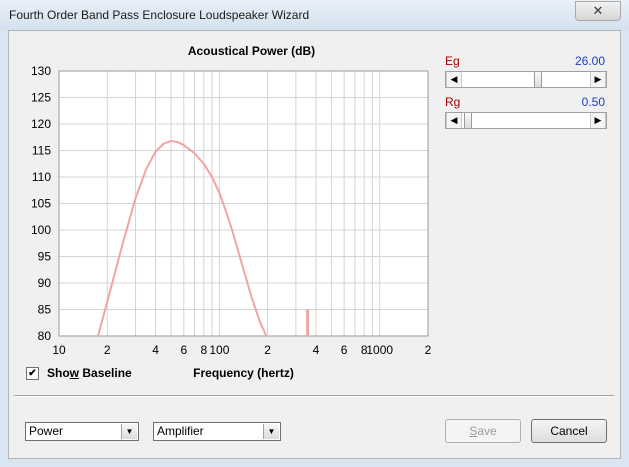 Image resolution: width=629 pixels, height=467 pixels. I want to click on cancel-button: Cancel, so click(569, 431).